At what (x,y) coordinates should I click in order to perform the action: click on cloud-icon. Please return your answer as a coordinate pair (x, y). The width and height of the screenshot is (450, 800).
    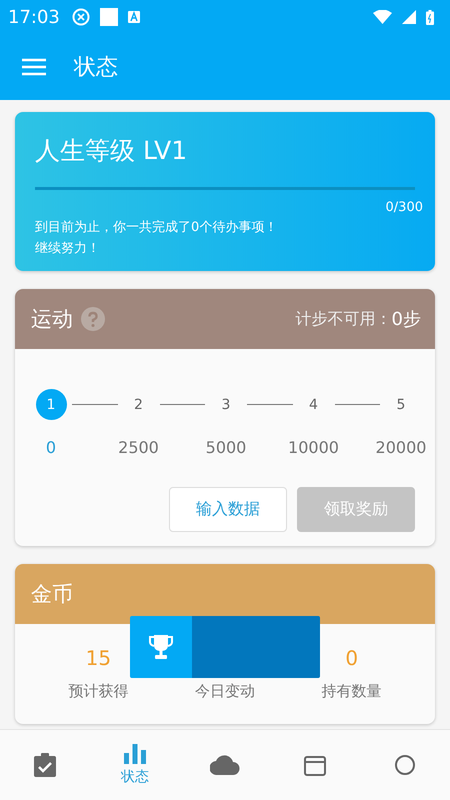
    Looking at the image, I should click on (225, 765).